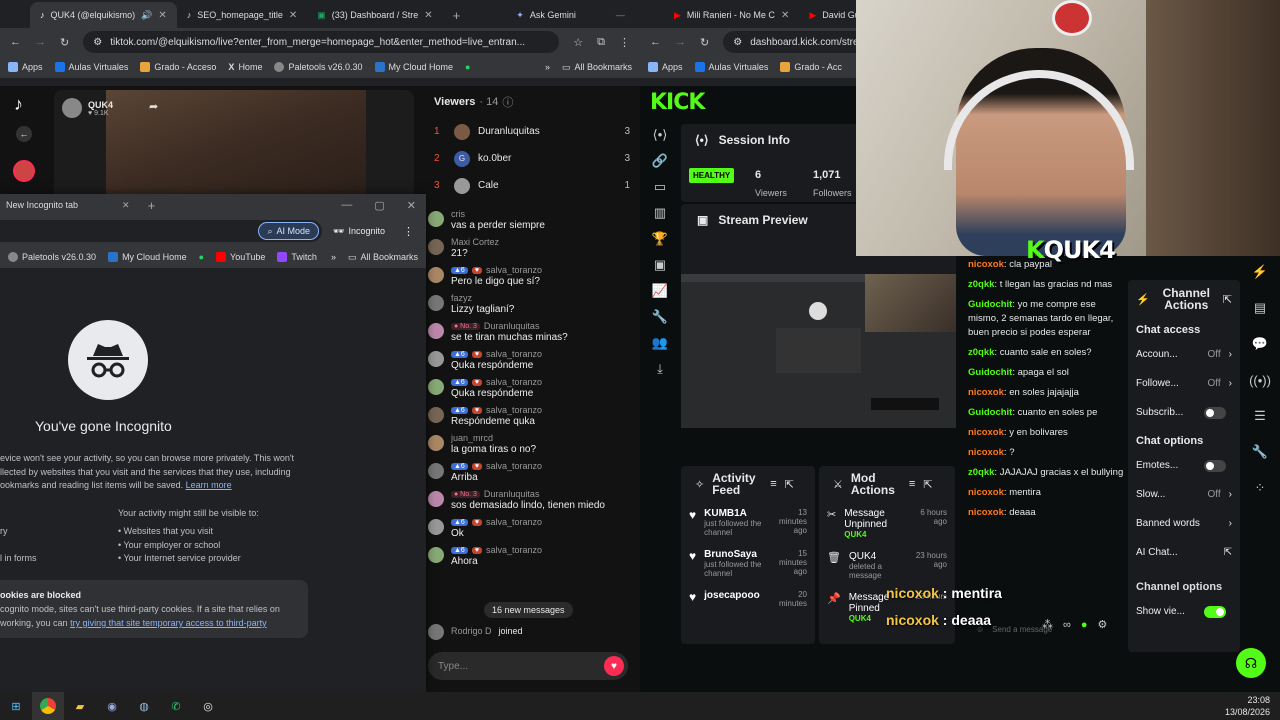  What do you see at coordinates (178, 67) in the screenshot?
I see `bookmark-grado: Grado - Acceso` at bounding box center [178, 67].